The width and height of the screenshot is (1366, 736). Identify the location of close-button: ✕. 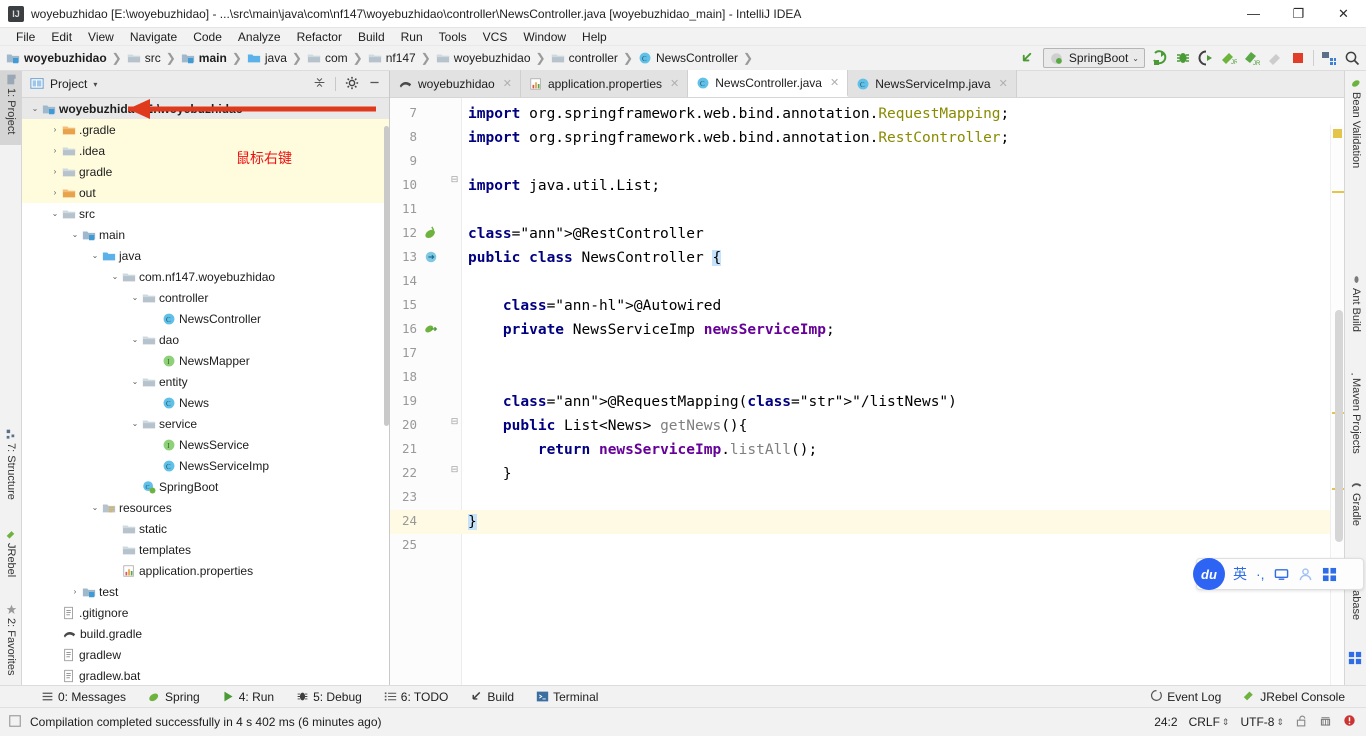
(1343, 14).